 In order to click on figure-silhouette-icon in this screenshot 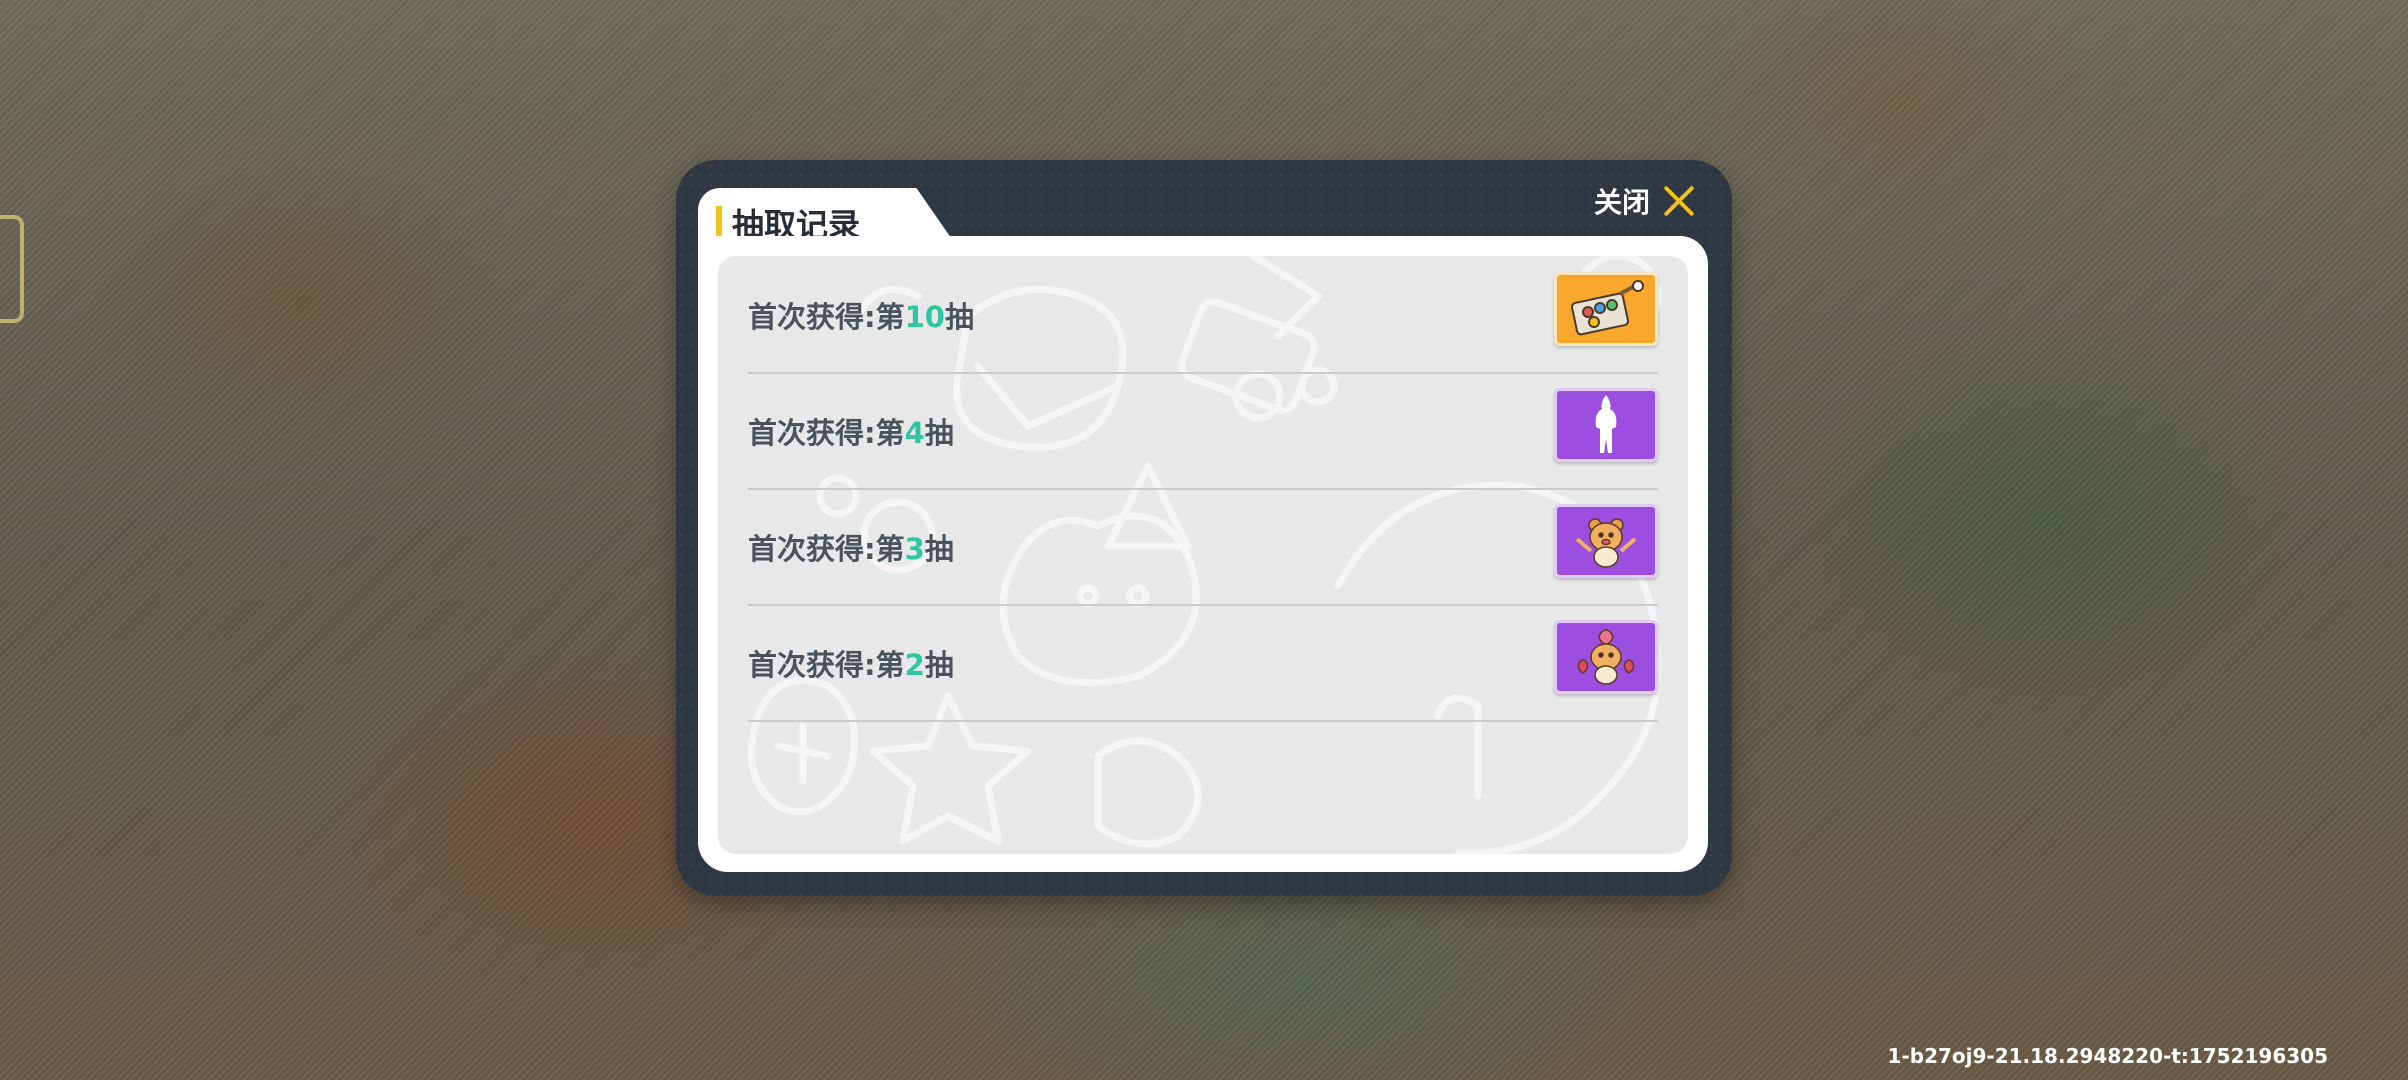, I will do `click(1606, 425)`.